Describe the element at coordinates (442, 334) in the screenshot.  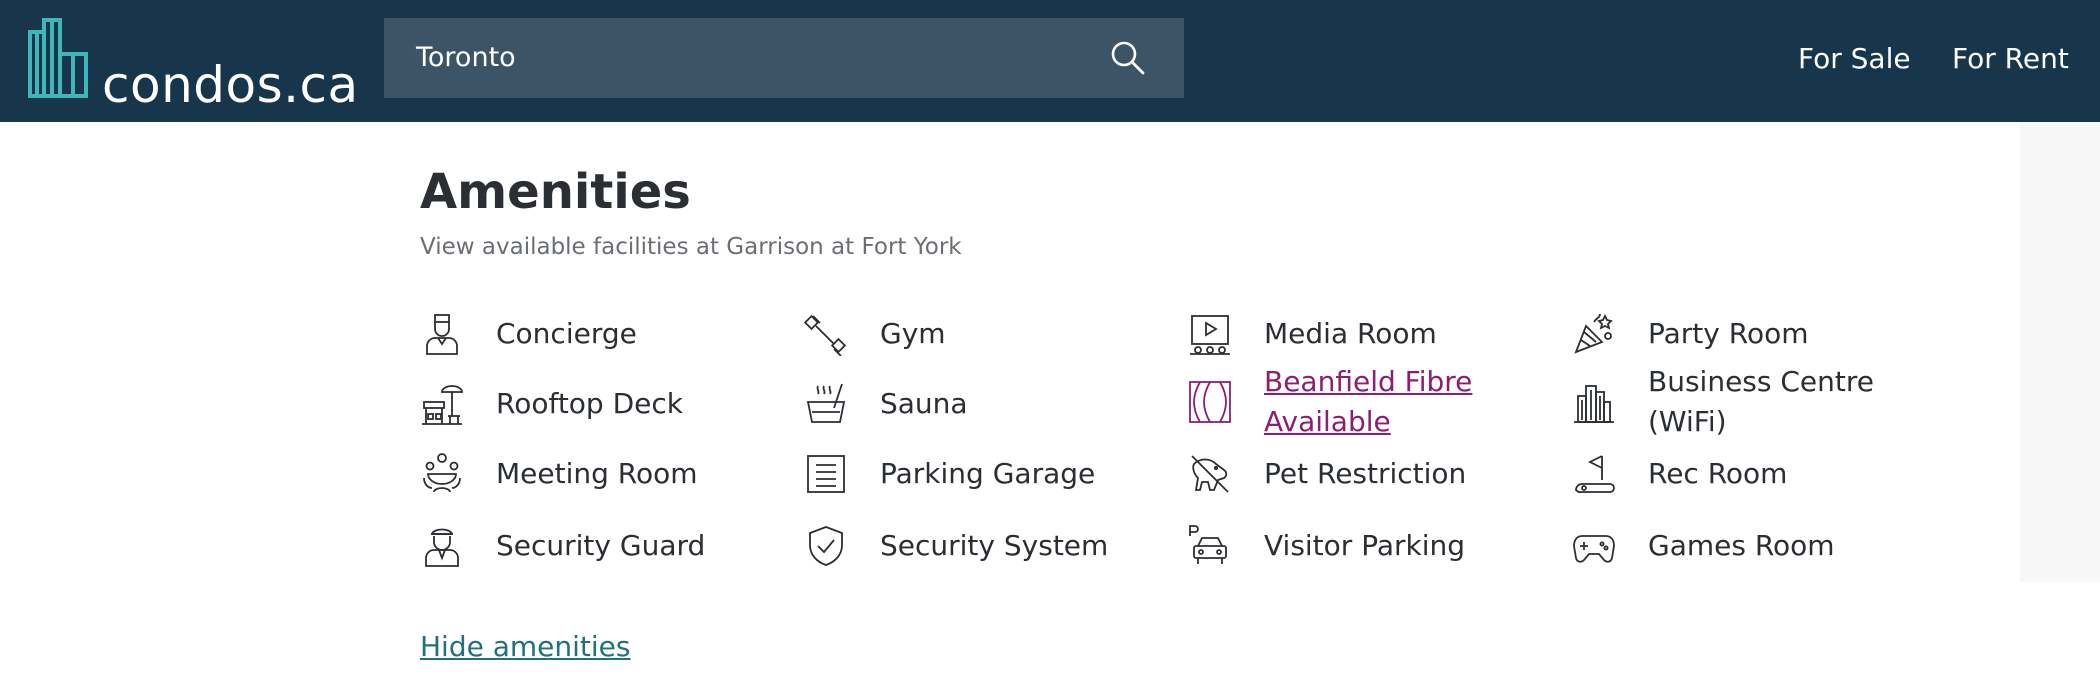
I see `concierge-icon` at that location.